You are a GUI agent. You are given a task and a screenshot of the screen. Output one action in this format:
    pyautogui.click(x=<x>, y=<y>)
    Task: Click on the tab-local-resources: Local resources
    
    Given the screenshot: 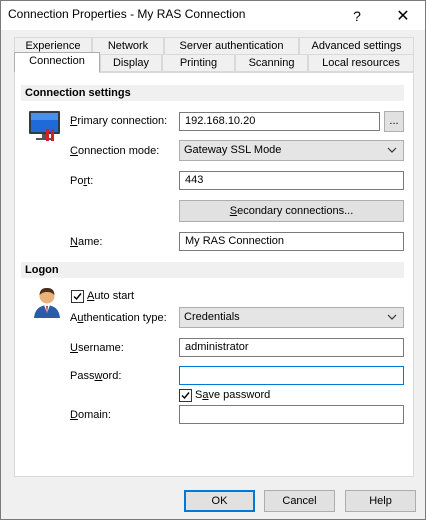 What is the action you would take?
    pyautogui.click(x=361, y=63)
    